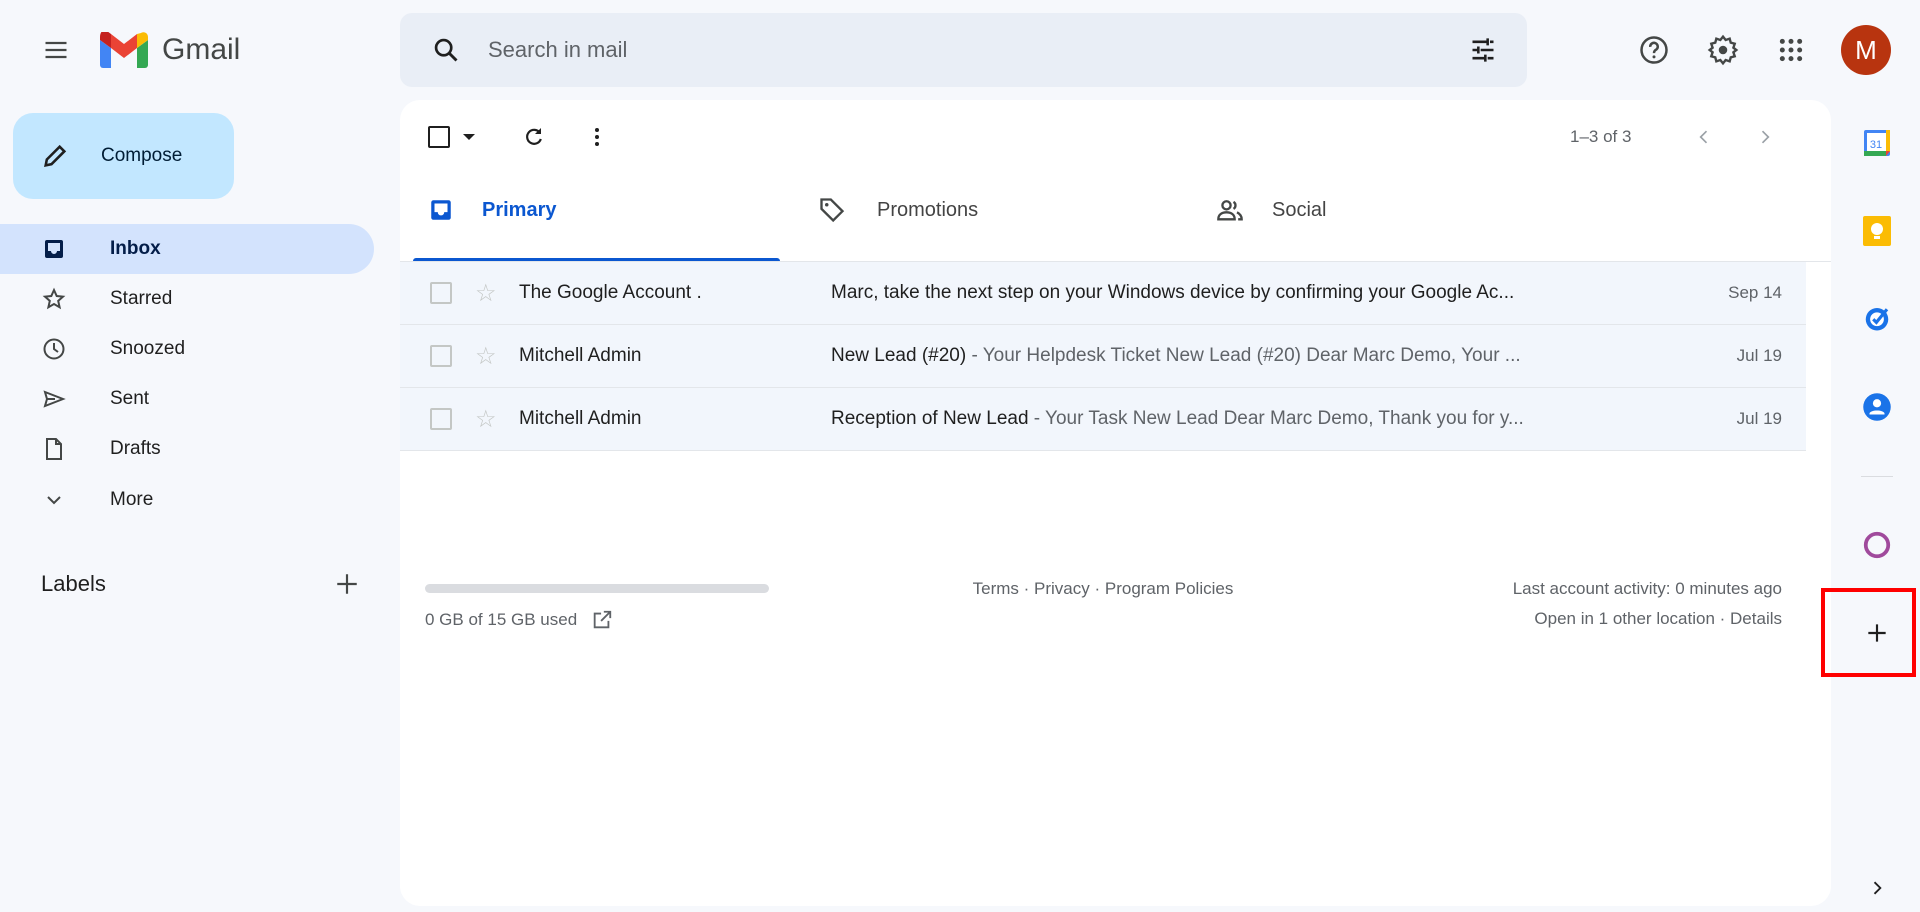 This screenshot has width=1920, height=912. Describe the element at coordinates (1483, 50) in the screenshot. I see `search-options-button` at that location.